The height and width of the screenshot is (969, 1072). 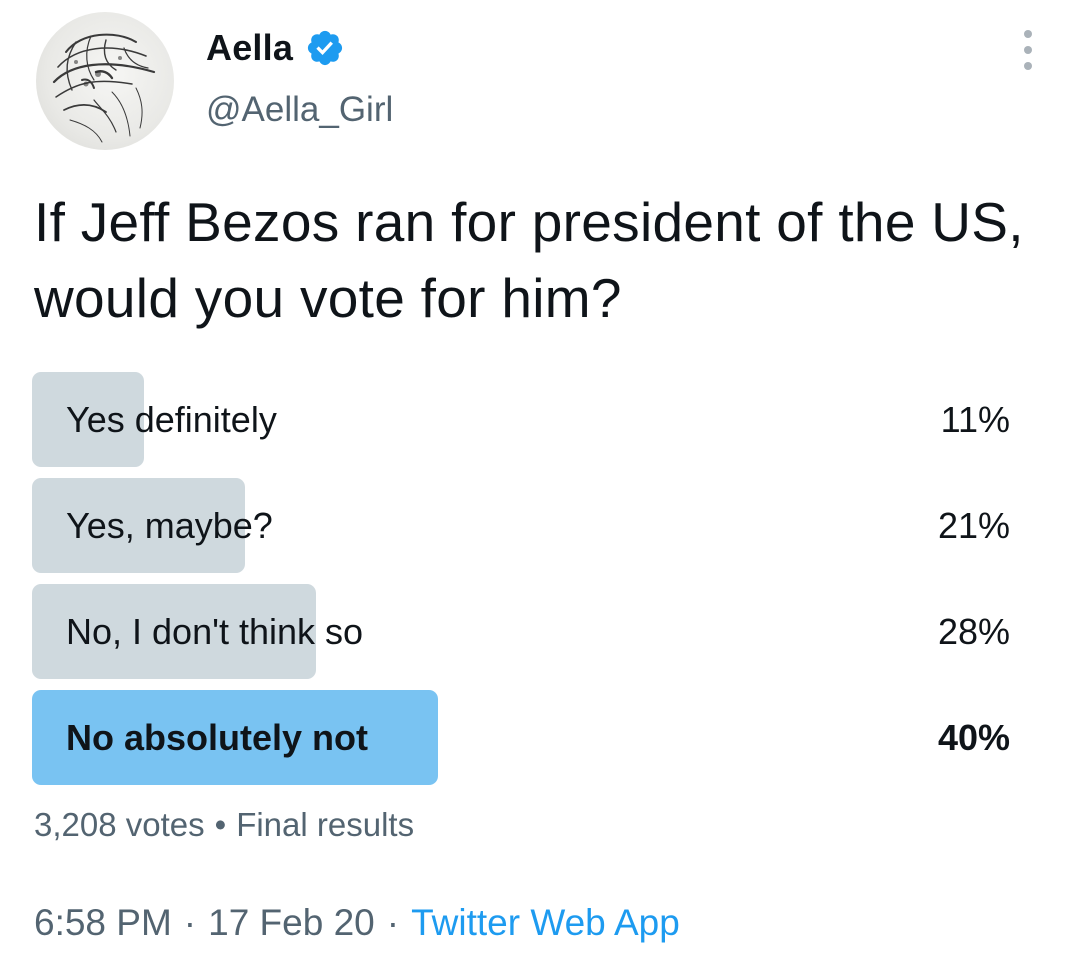 I want to click on poll-option-percent: 21%, so click(x=973, y=525).